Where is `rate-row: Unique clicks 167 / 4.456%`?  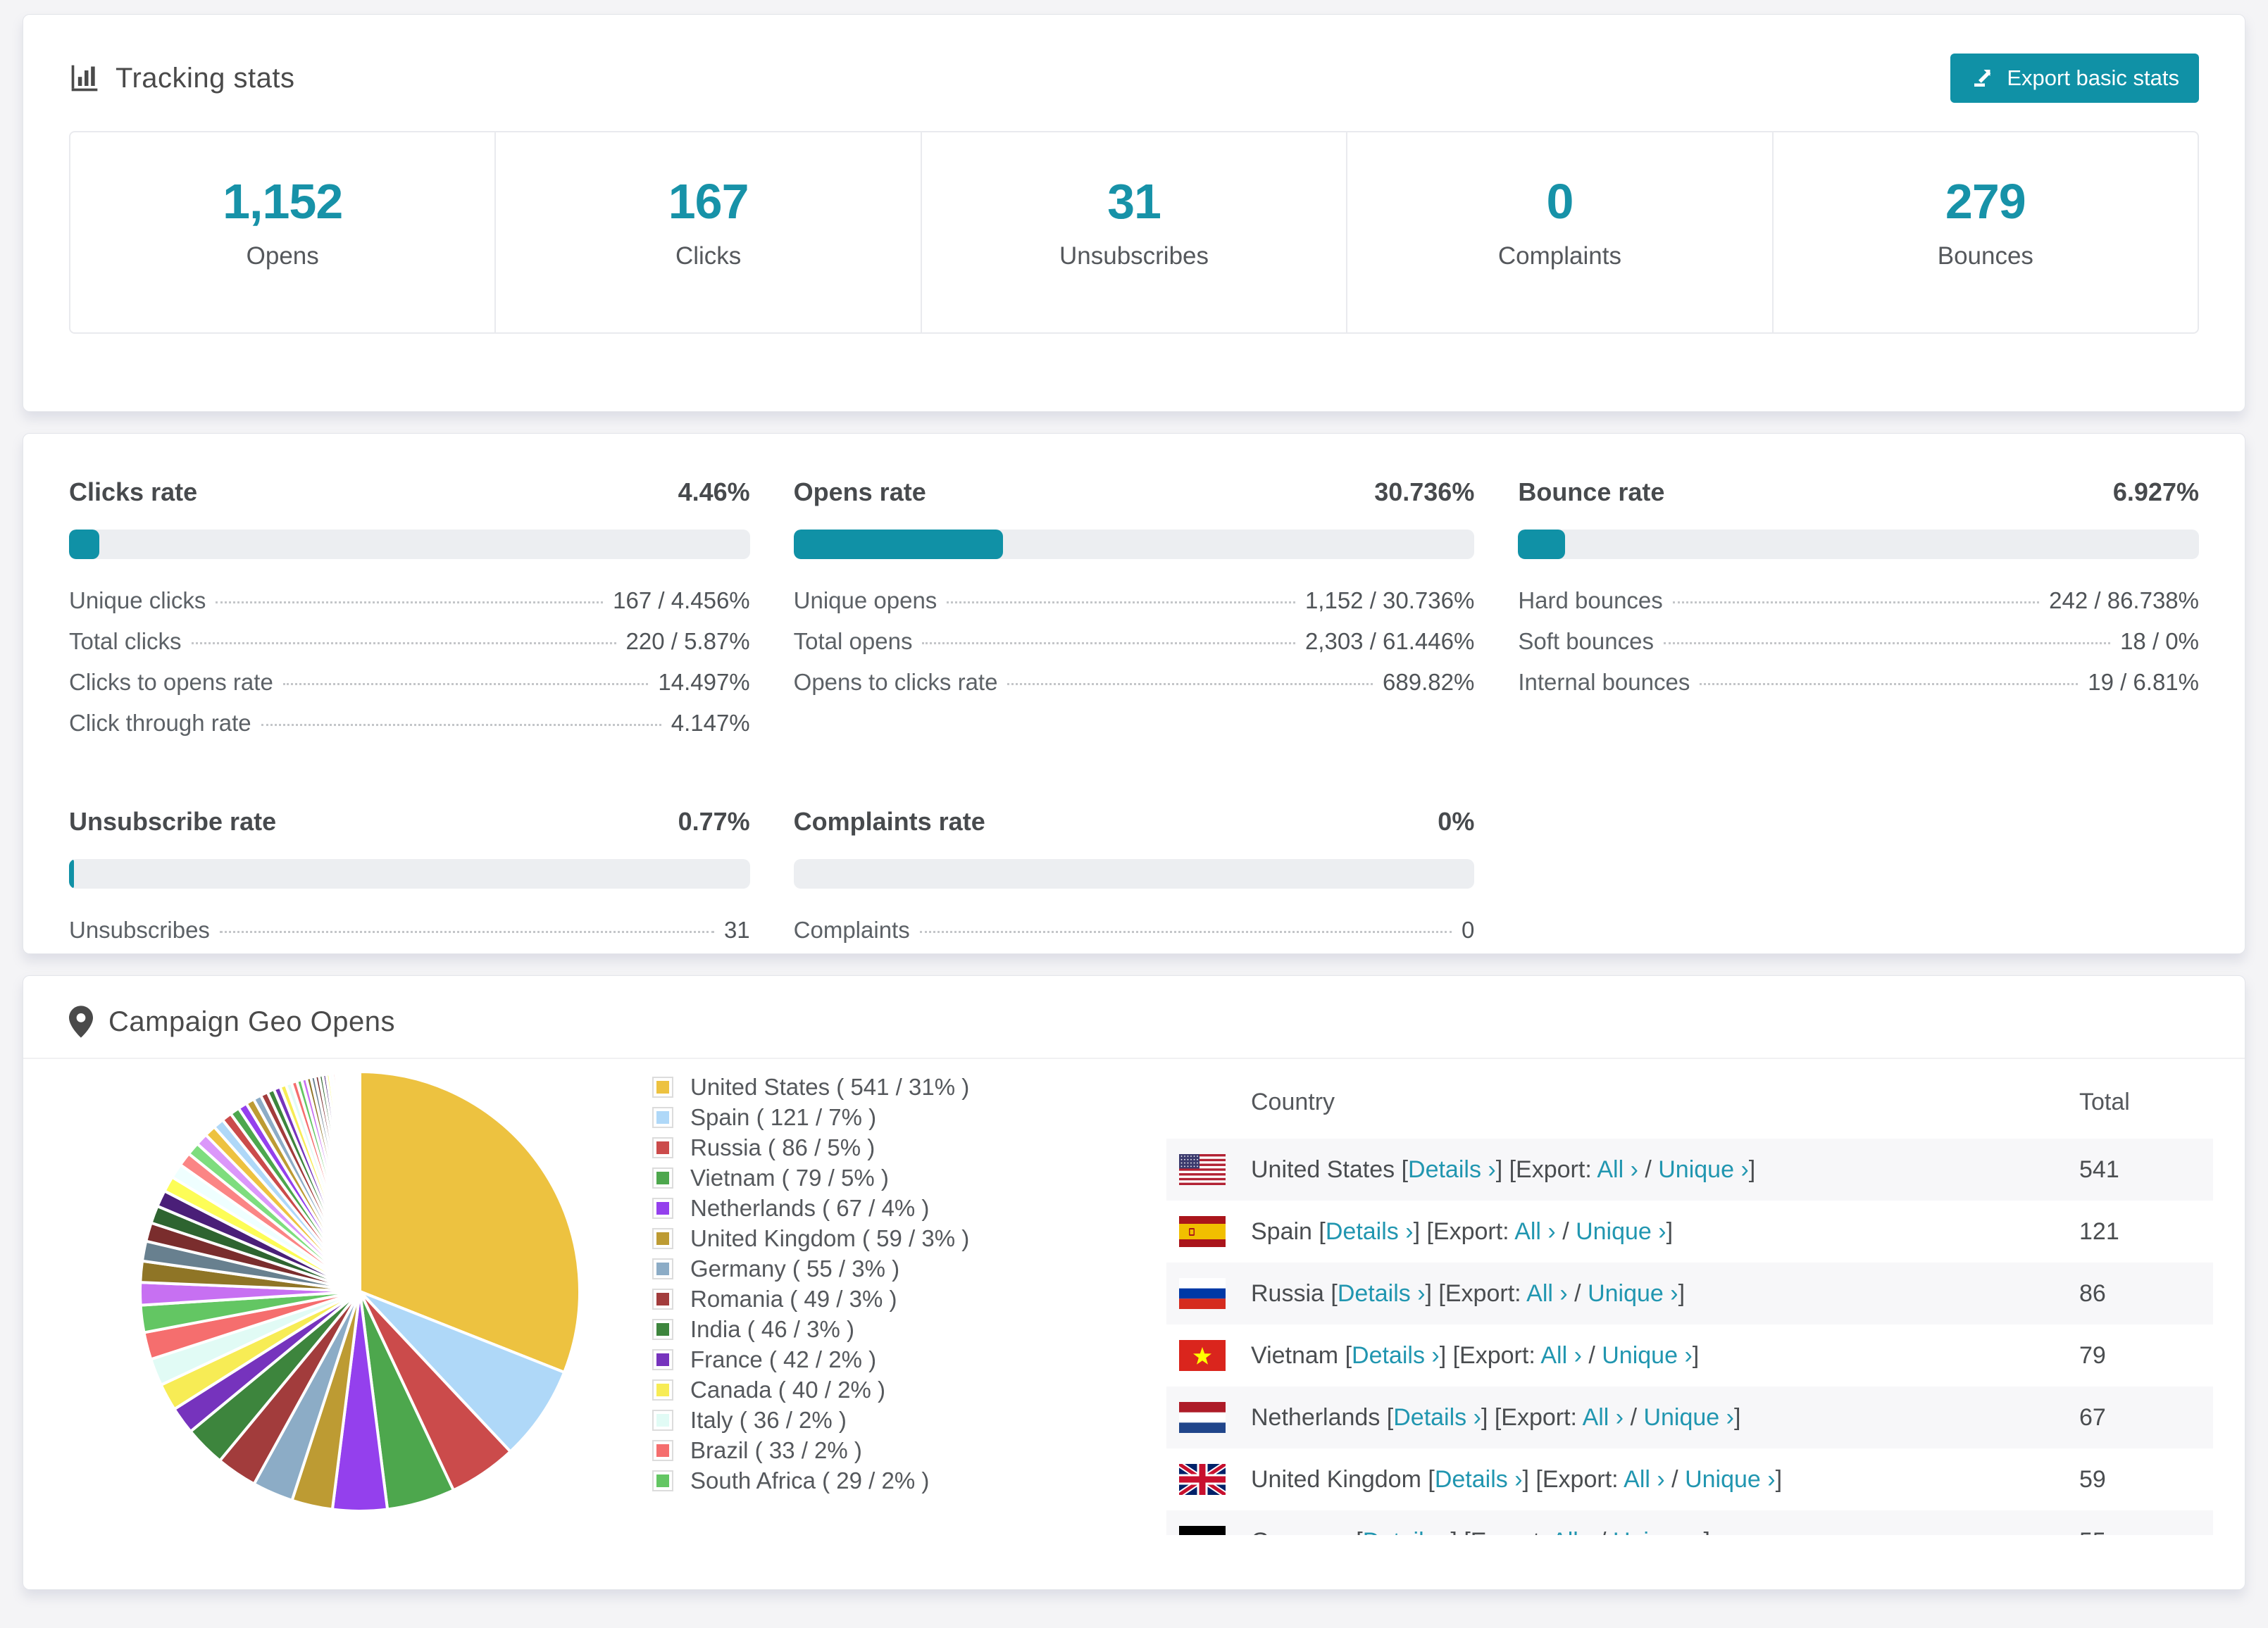
rate-row: Unique clicks 167 / 4.456% is located at coordinates (410, 607).